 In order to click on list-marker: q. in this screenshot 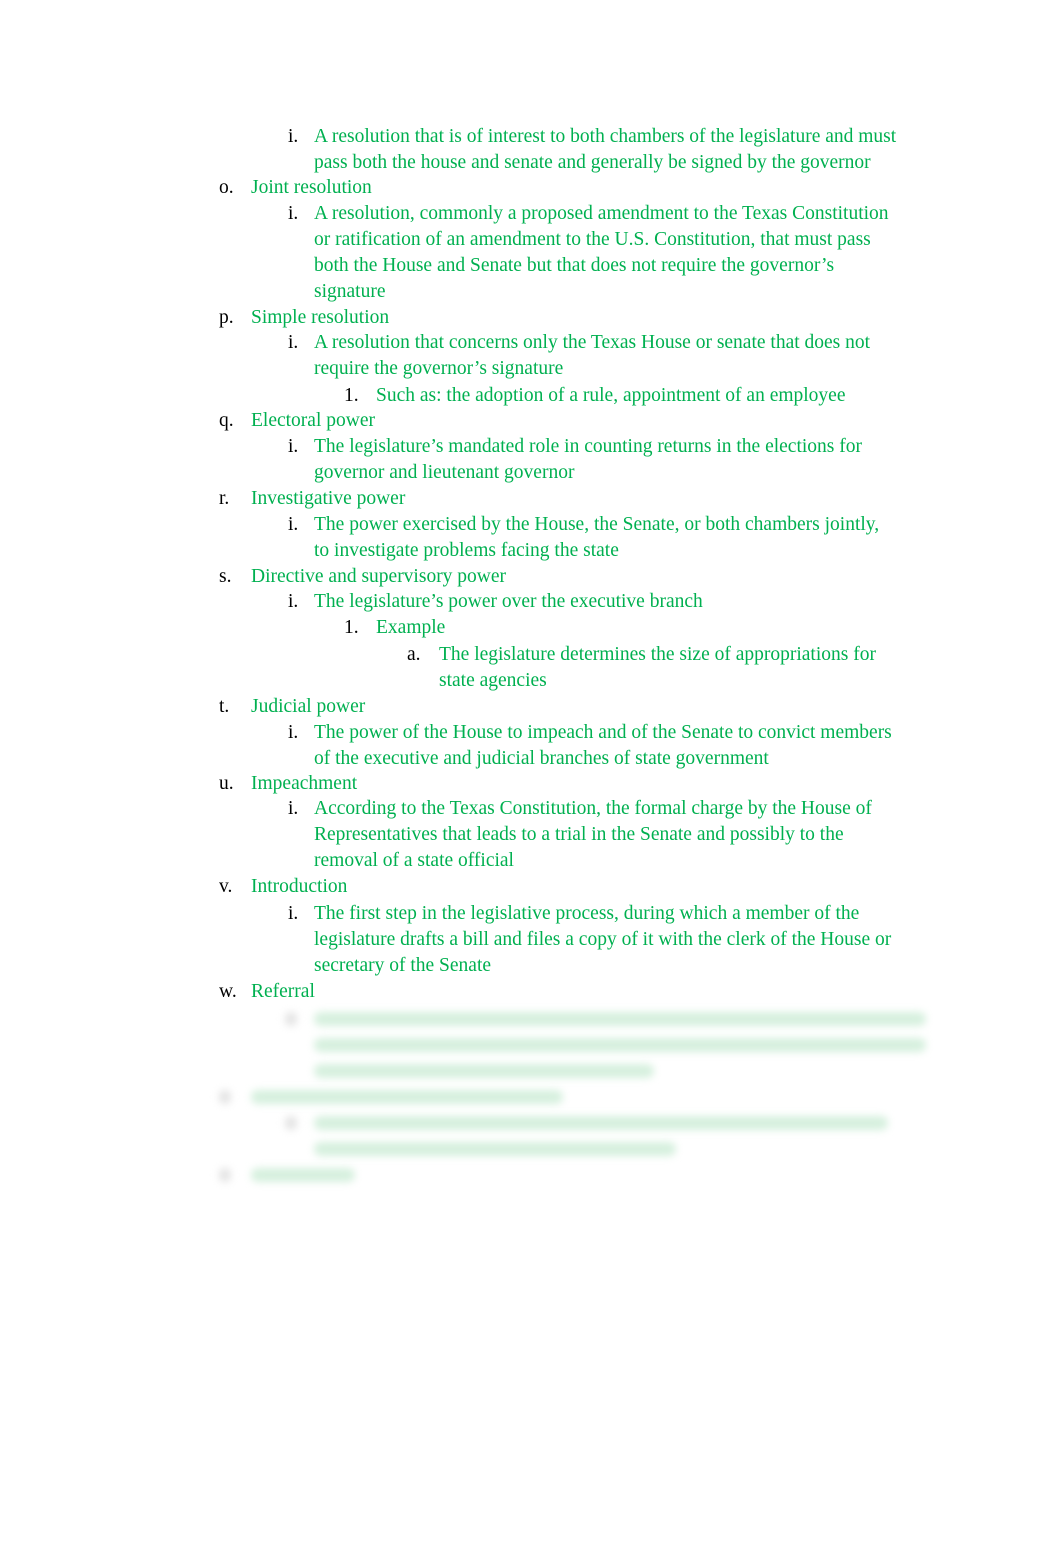, I will do `click(226, 420)`.